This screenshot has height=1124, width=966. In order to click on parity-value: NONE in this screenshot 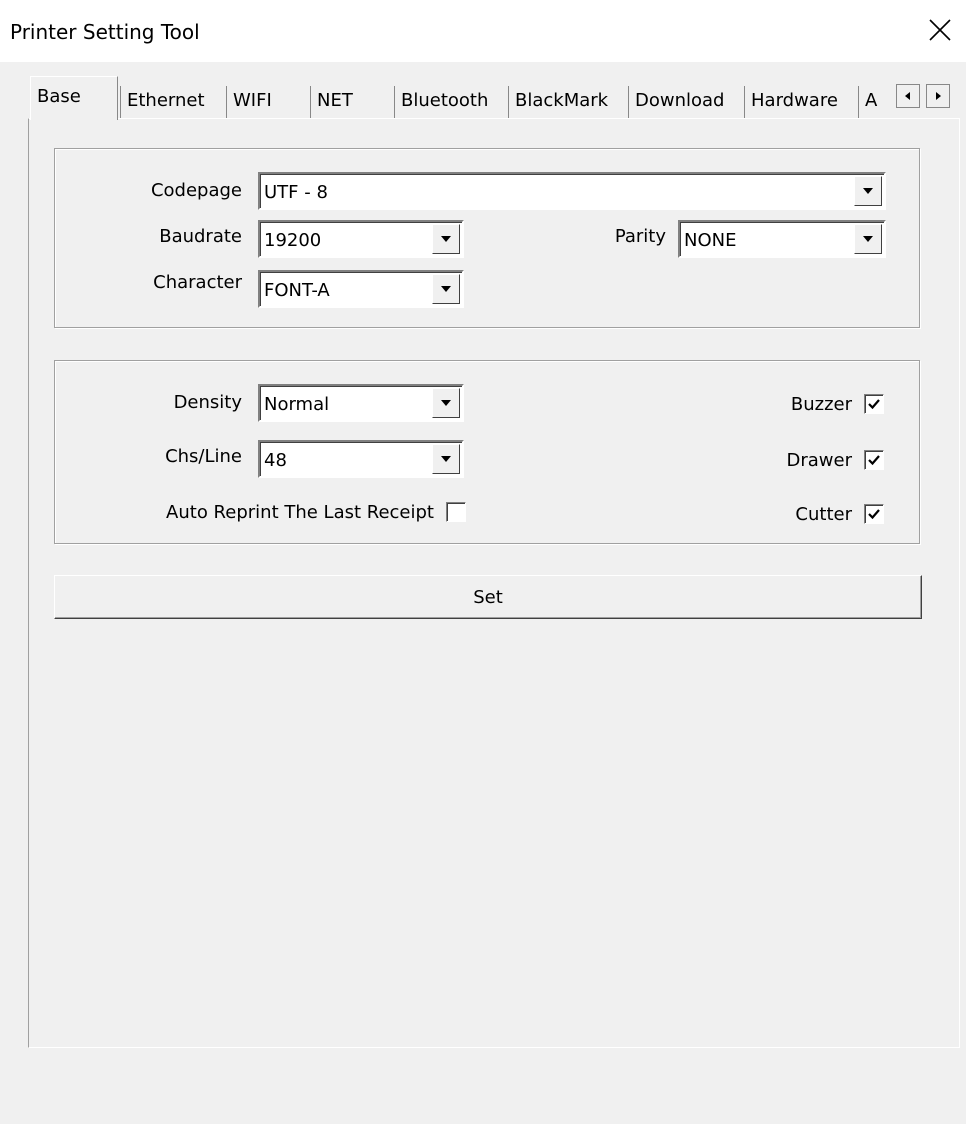, I will do `click(710, 240)`.